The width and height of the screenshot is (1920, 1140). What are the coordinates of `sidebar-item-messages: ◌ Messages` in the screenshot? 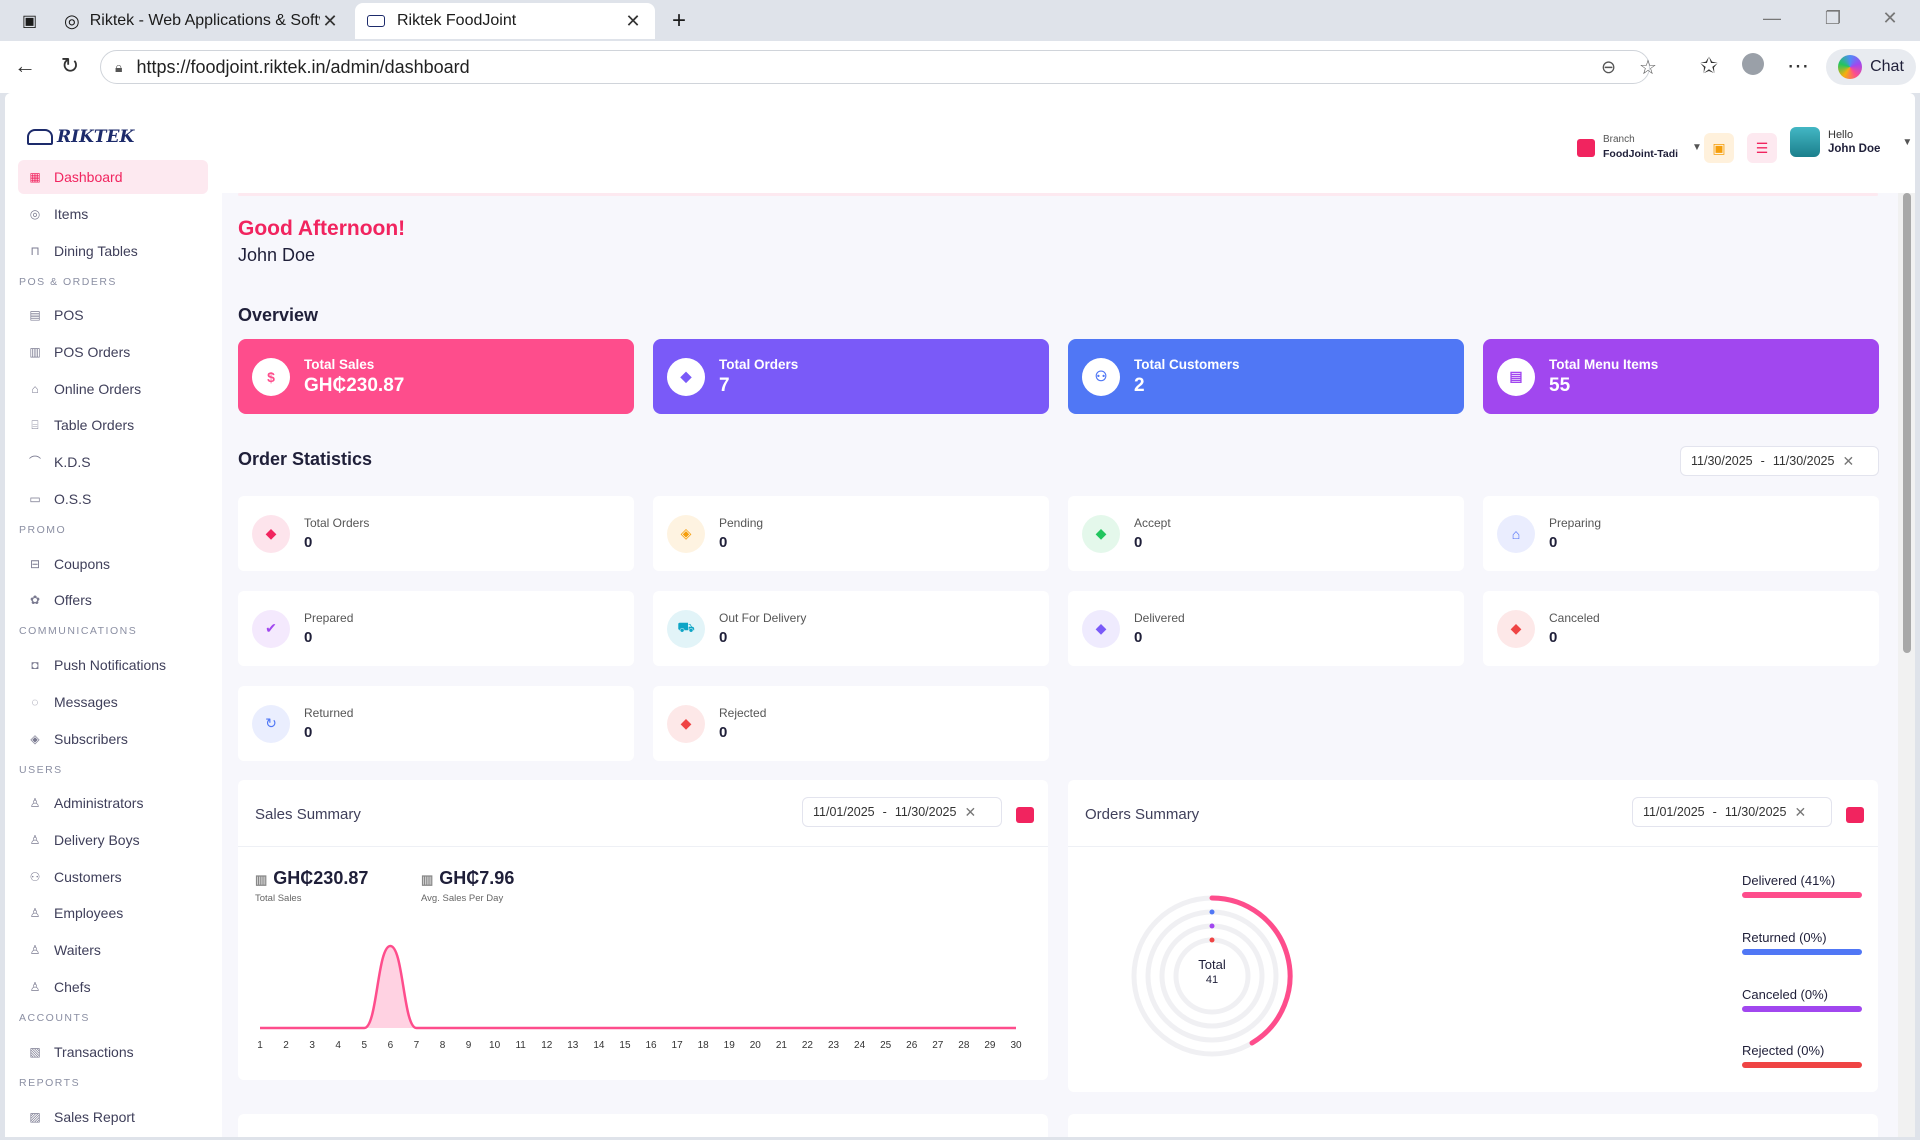 It's located at (113, 702).